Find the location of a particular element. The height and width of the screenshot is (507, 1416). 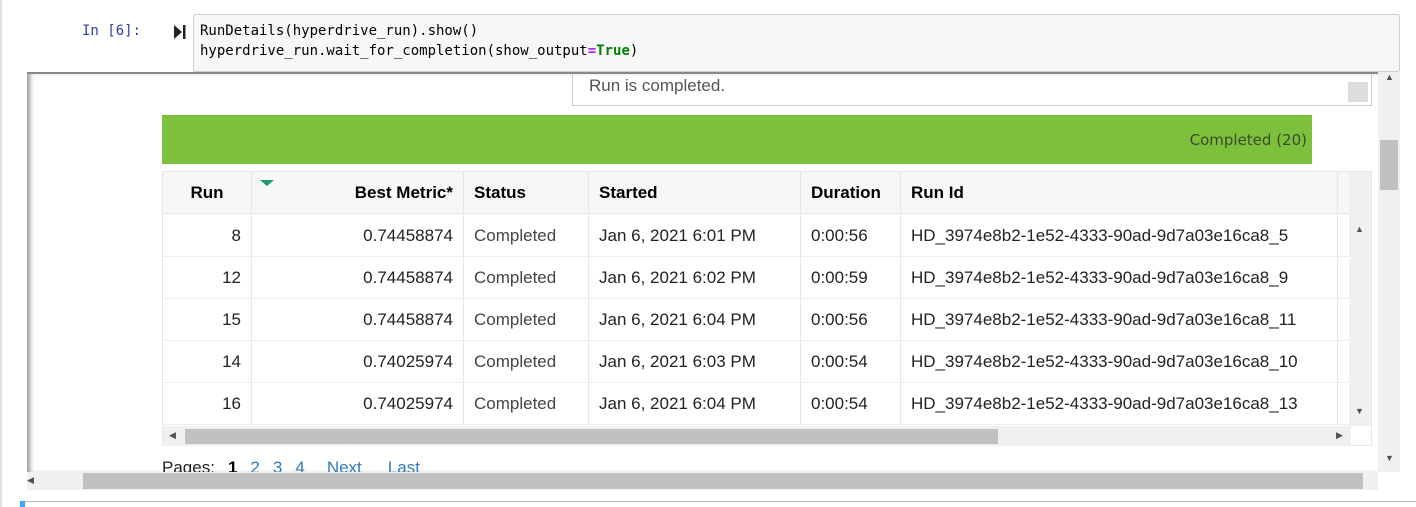

code-line: RunDetails(hyperdrive_run).show() is located at coordinates (339, 31).